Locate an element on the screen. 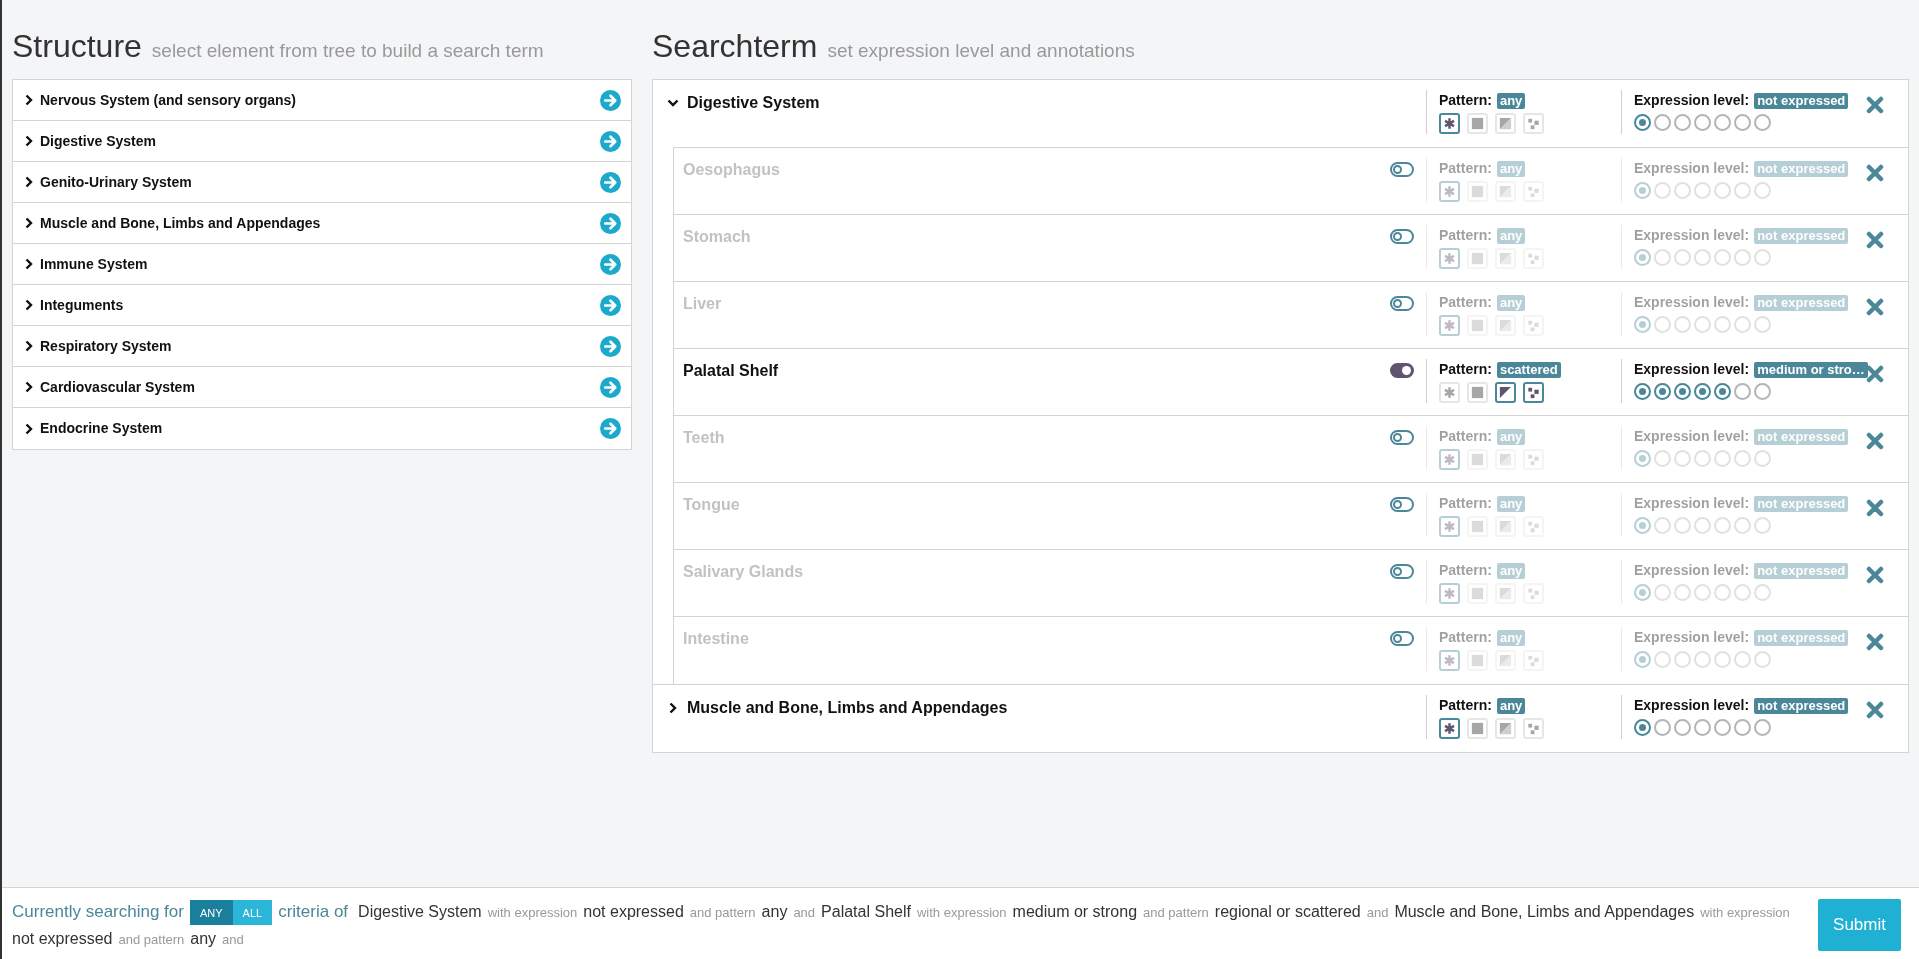 The height and width of the screenshot is (959, 1919). chevron-down-icon is located at coordinates (673, 103).